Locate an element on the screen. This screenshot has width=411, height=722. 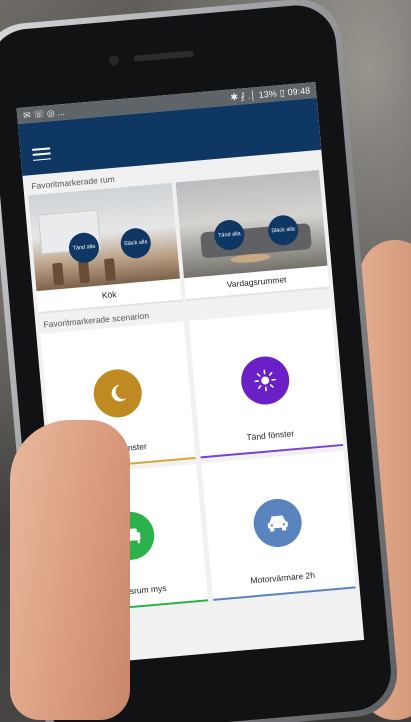
clock: 09:48 is located at coordinates (299, 91).